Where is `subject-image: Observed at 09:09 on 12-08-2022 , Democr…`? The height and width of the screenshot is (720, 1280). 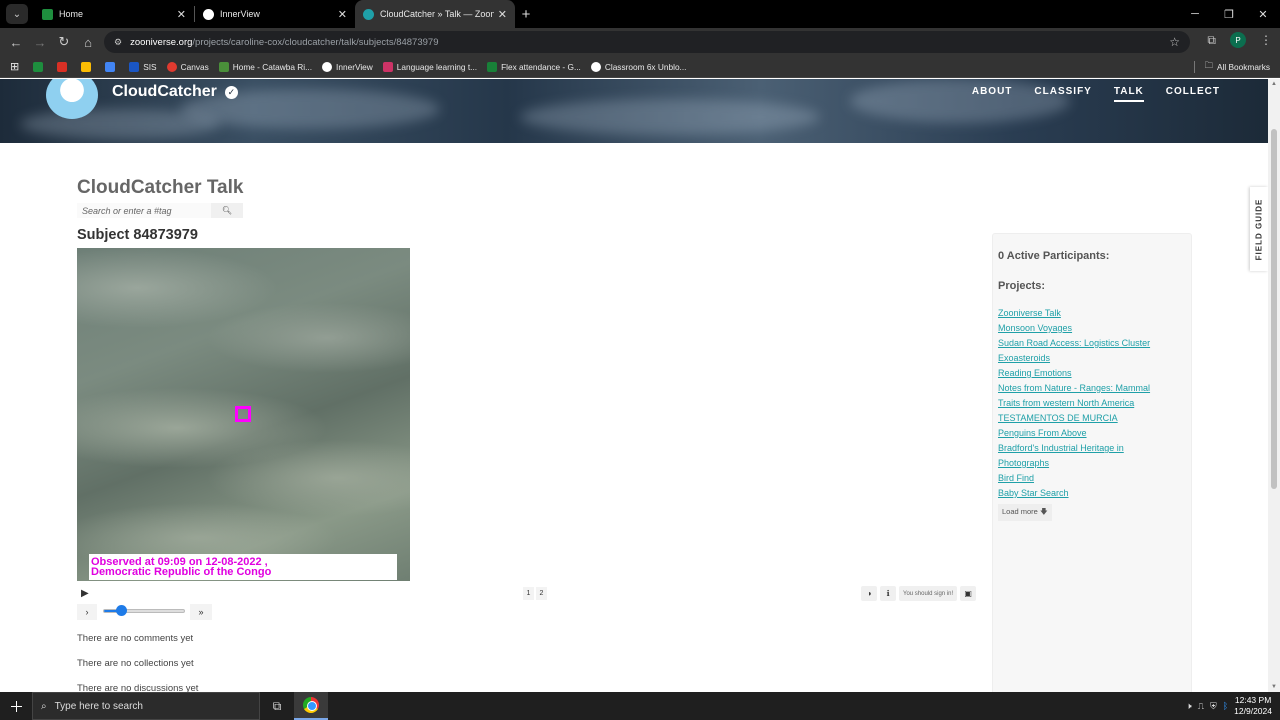 subject-image: Observed at 09:09 on 12-08-2022 , Democr… is located at coordinates (243, 414).